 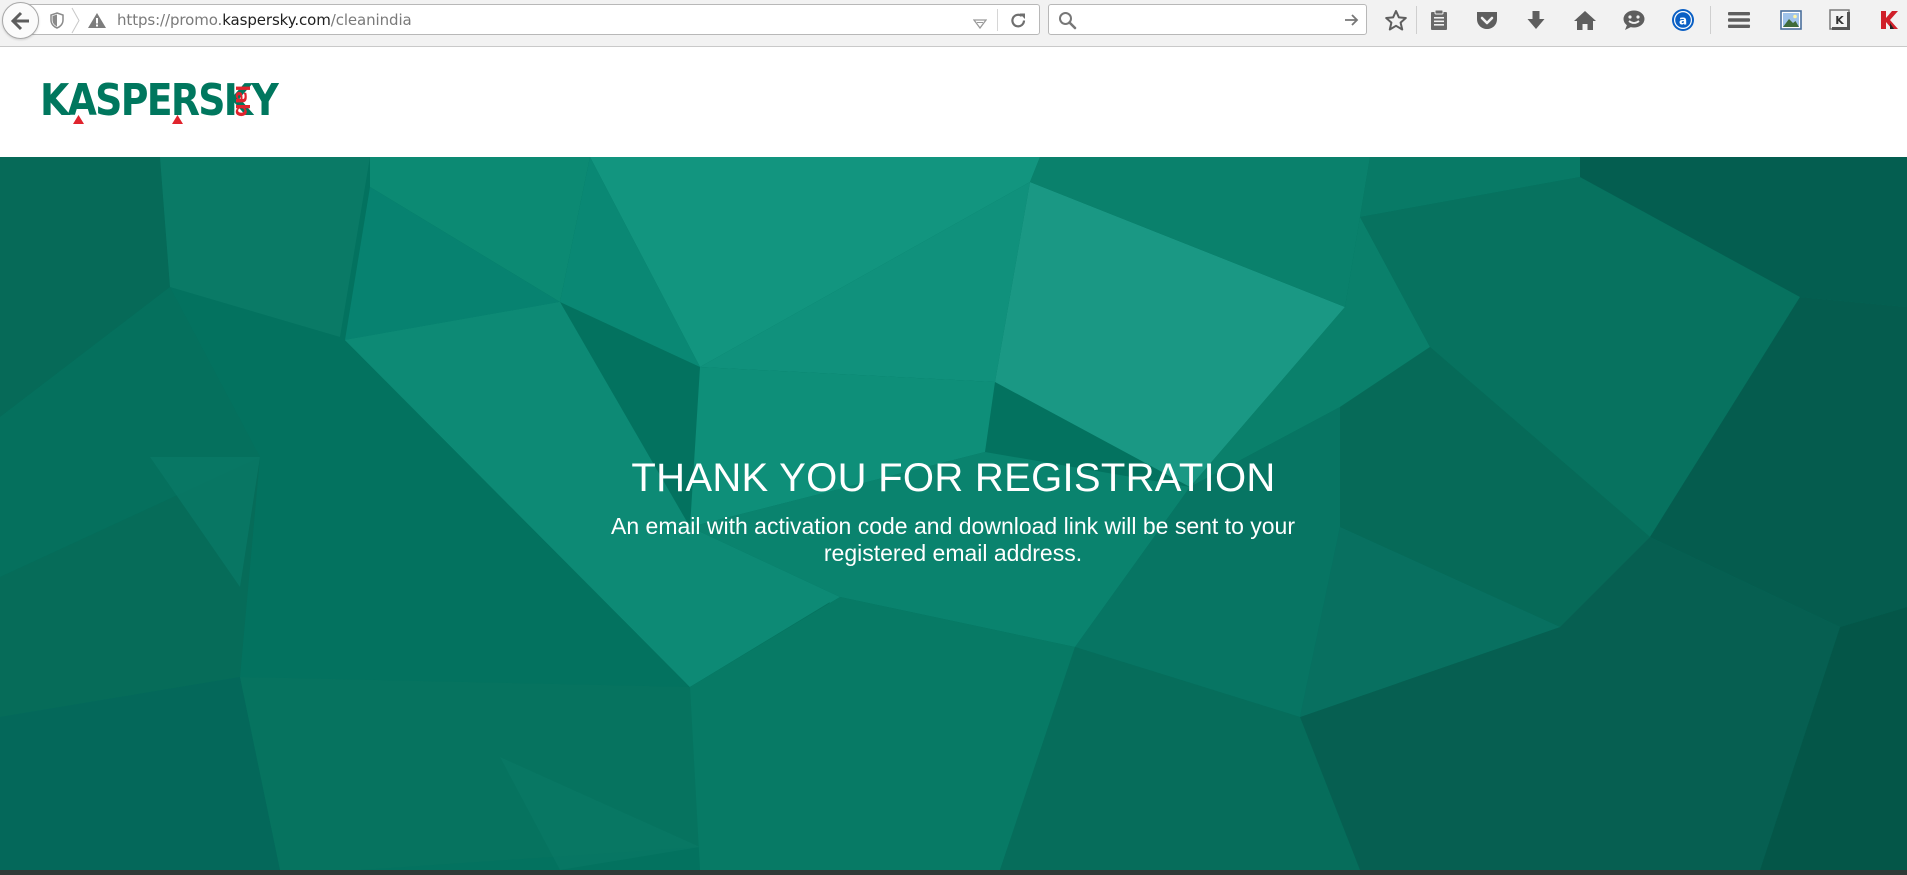 What do you see at coordinates (1067, 23) in the screenshot?
I see `search-icon` at bounding box center [1067, 23].